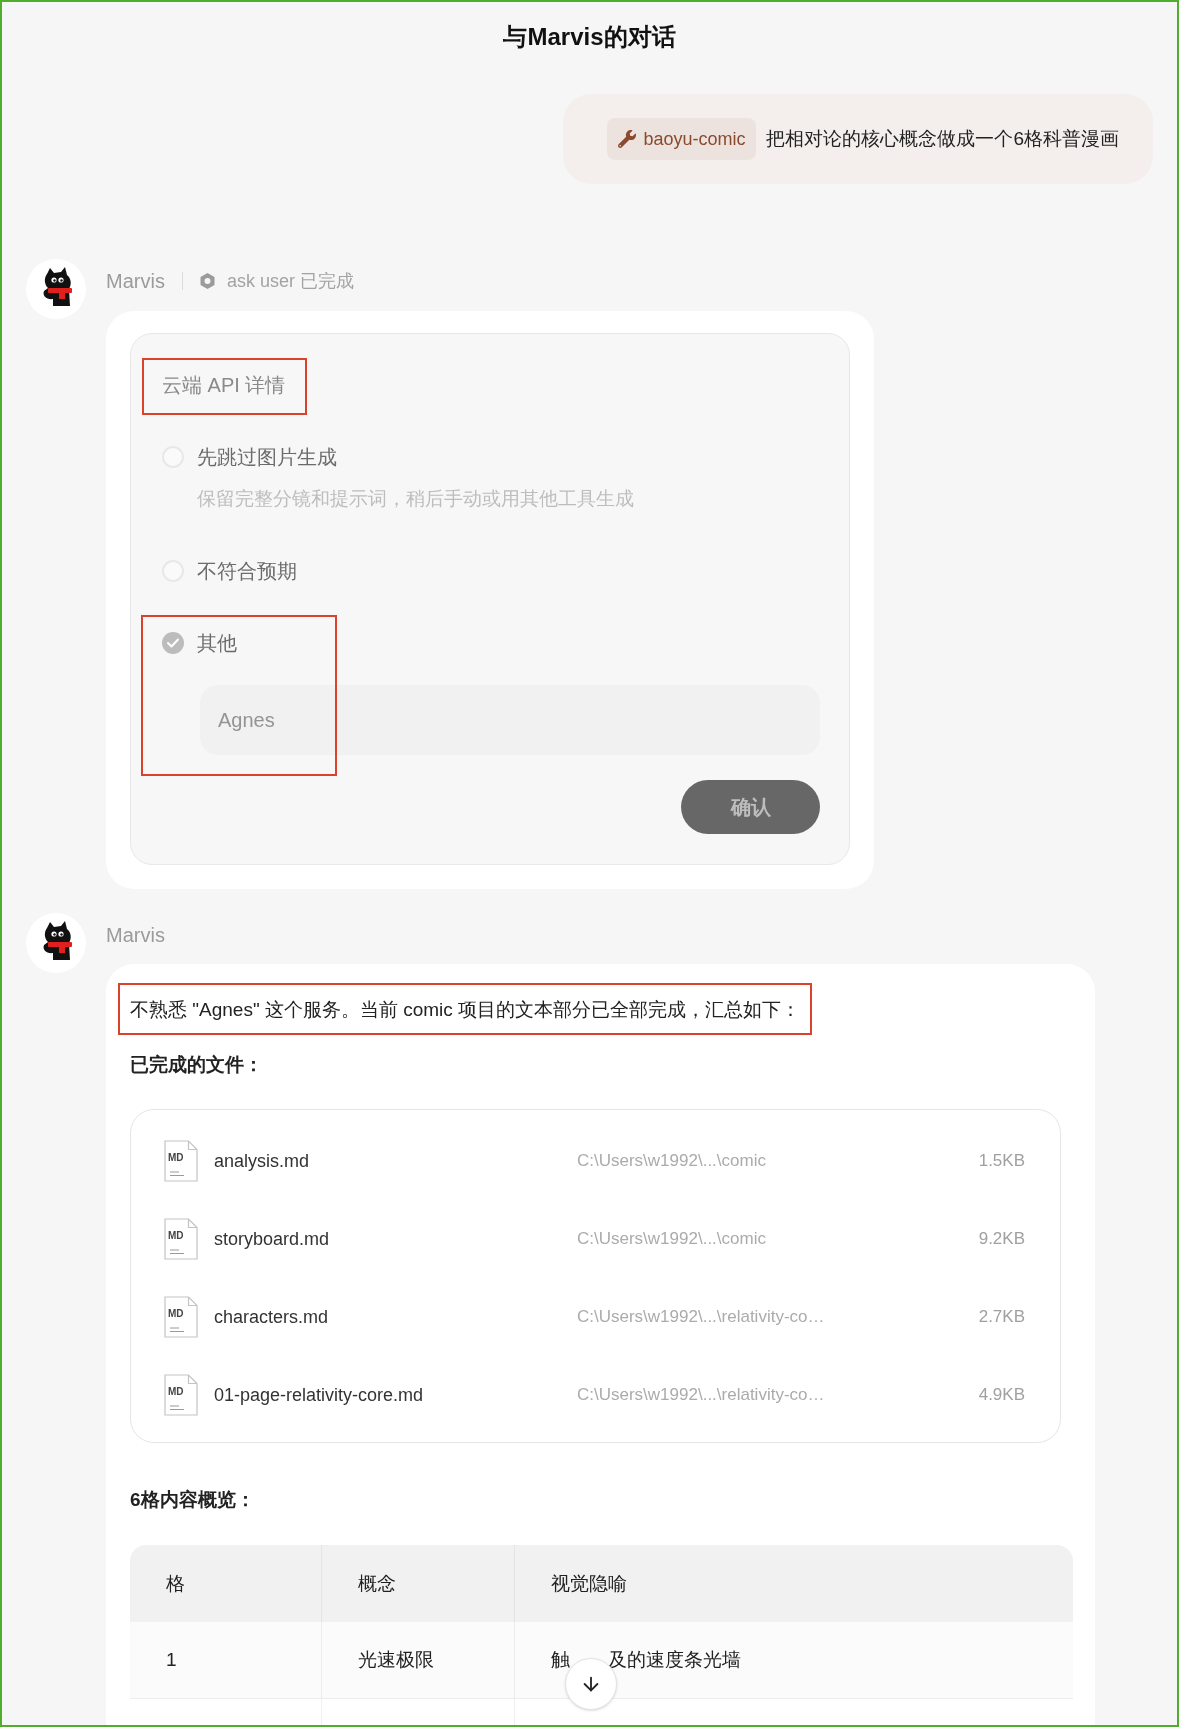 The image size is (1179, 1727). Describe the element at coordinates (510, 720) in the screenshot. I see `input-field: Agnes` at that location.